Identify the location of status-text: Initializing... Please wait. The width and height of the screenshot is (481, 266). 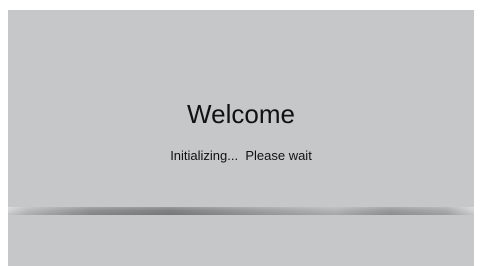
(241, 155).